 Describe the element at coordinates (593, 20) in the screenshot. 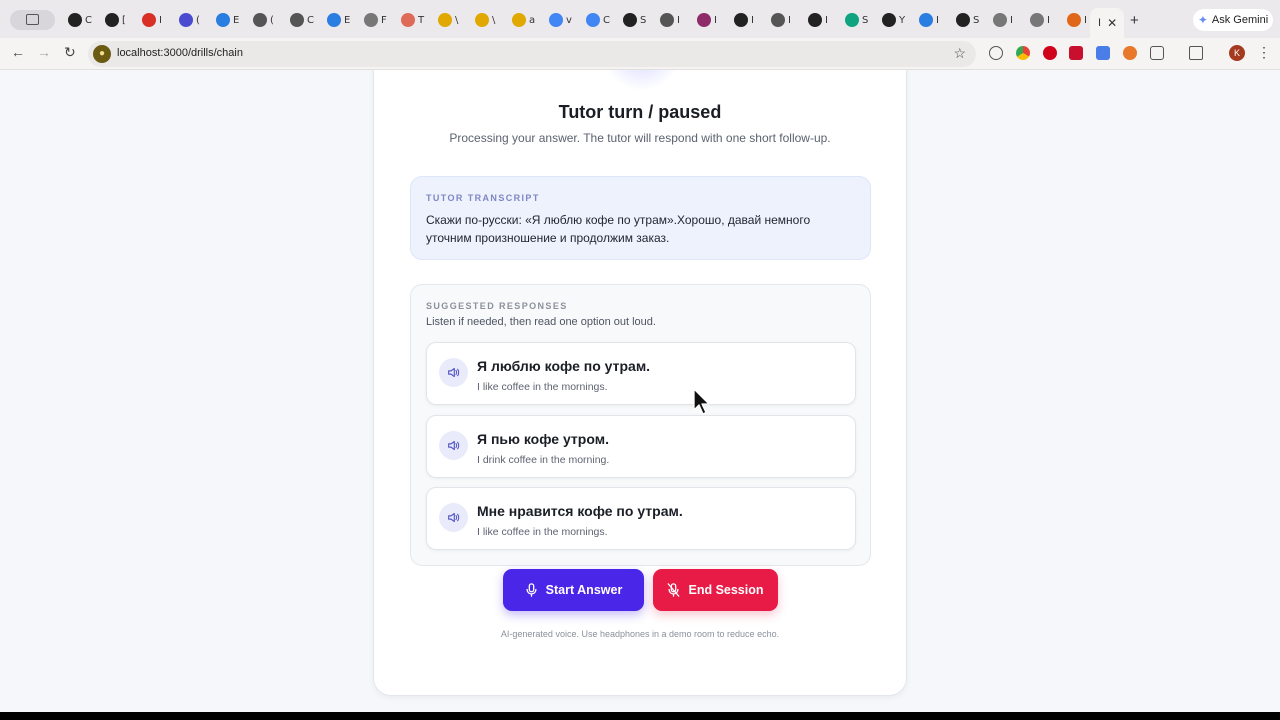

I see `google-icon` at that location.